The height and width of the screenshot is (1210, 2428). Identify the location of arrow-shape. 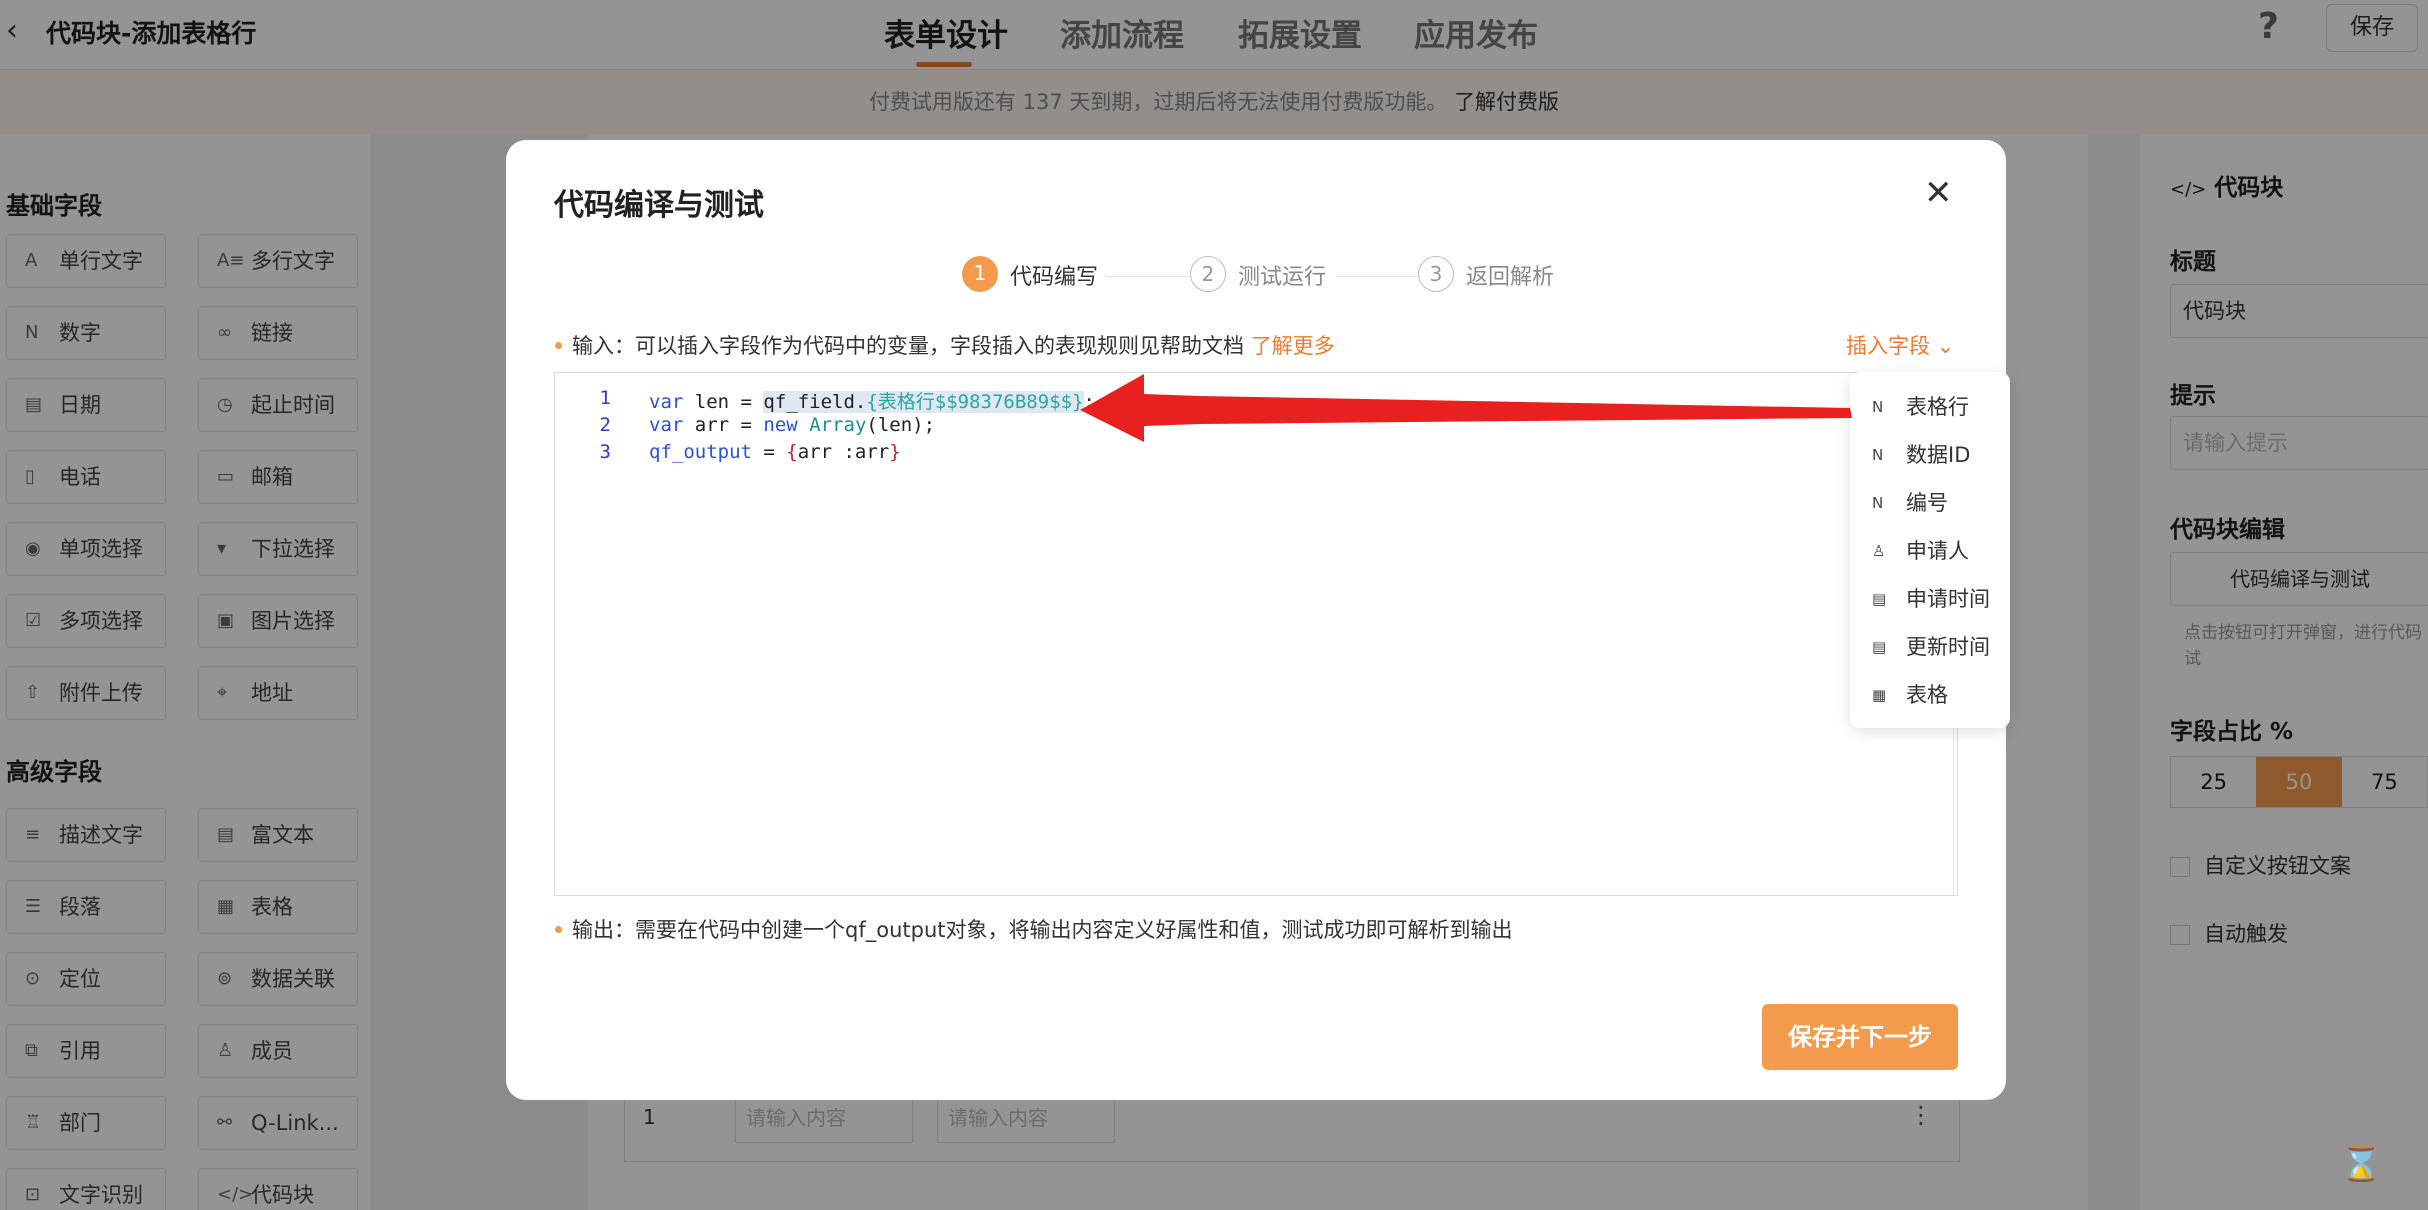
(1466, 408).